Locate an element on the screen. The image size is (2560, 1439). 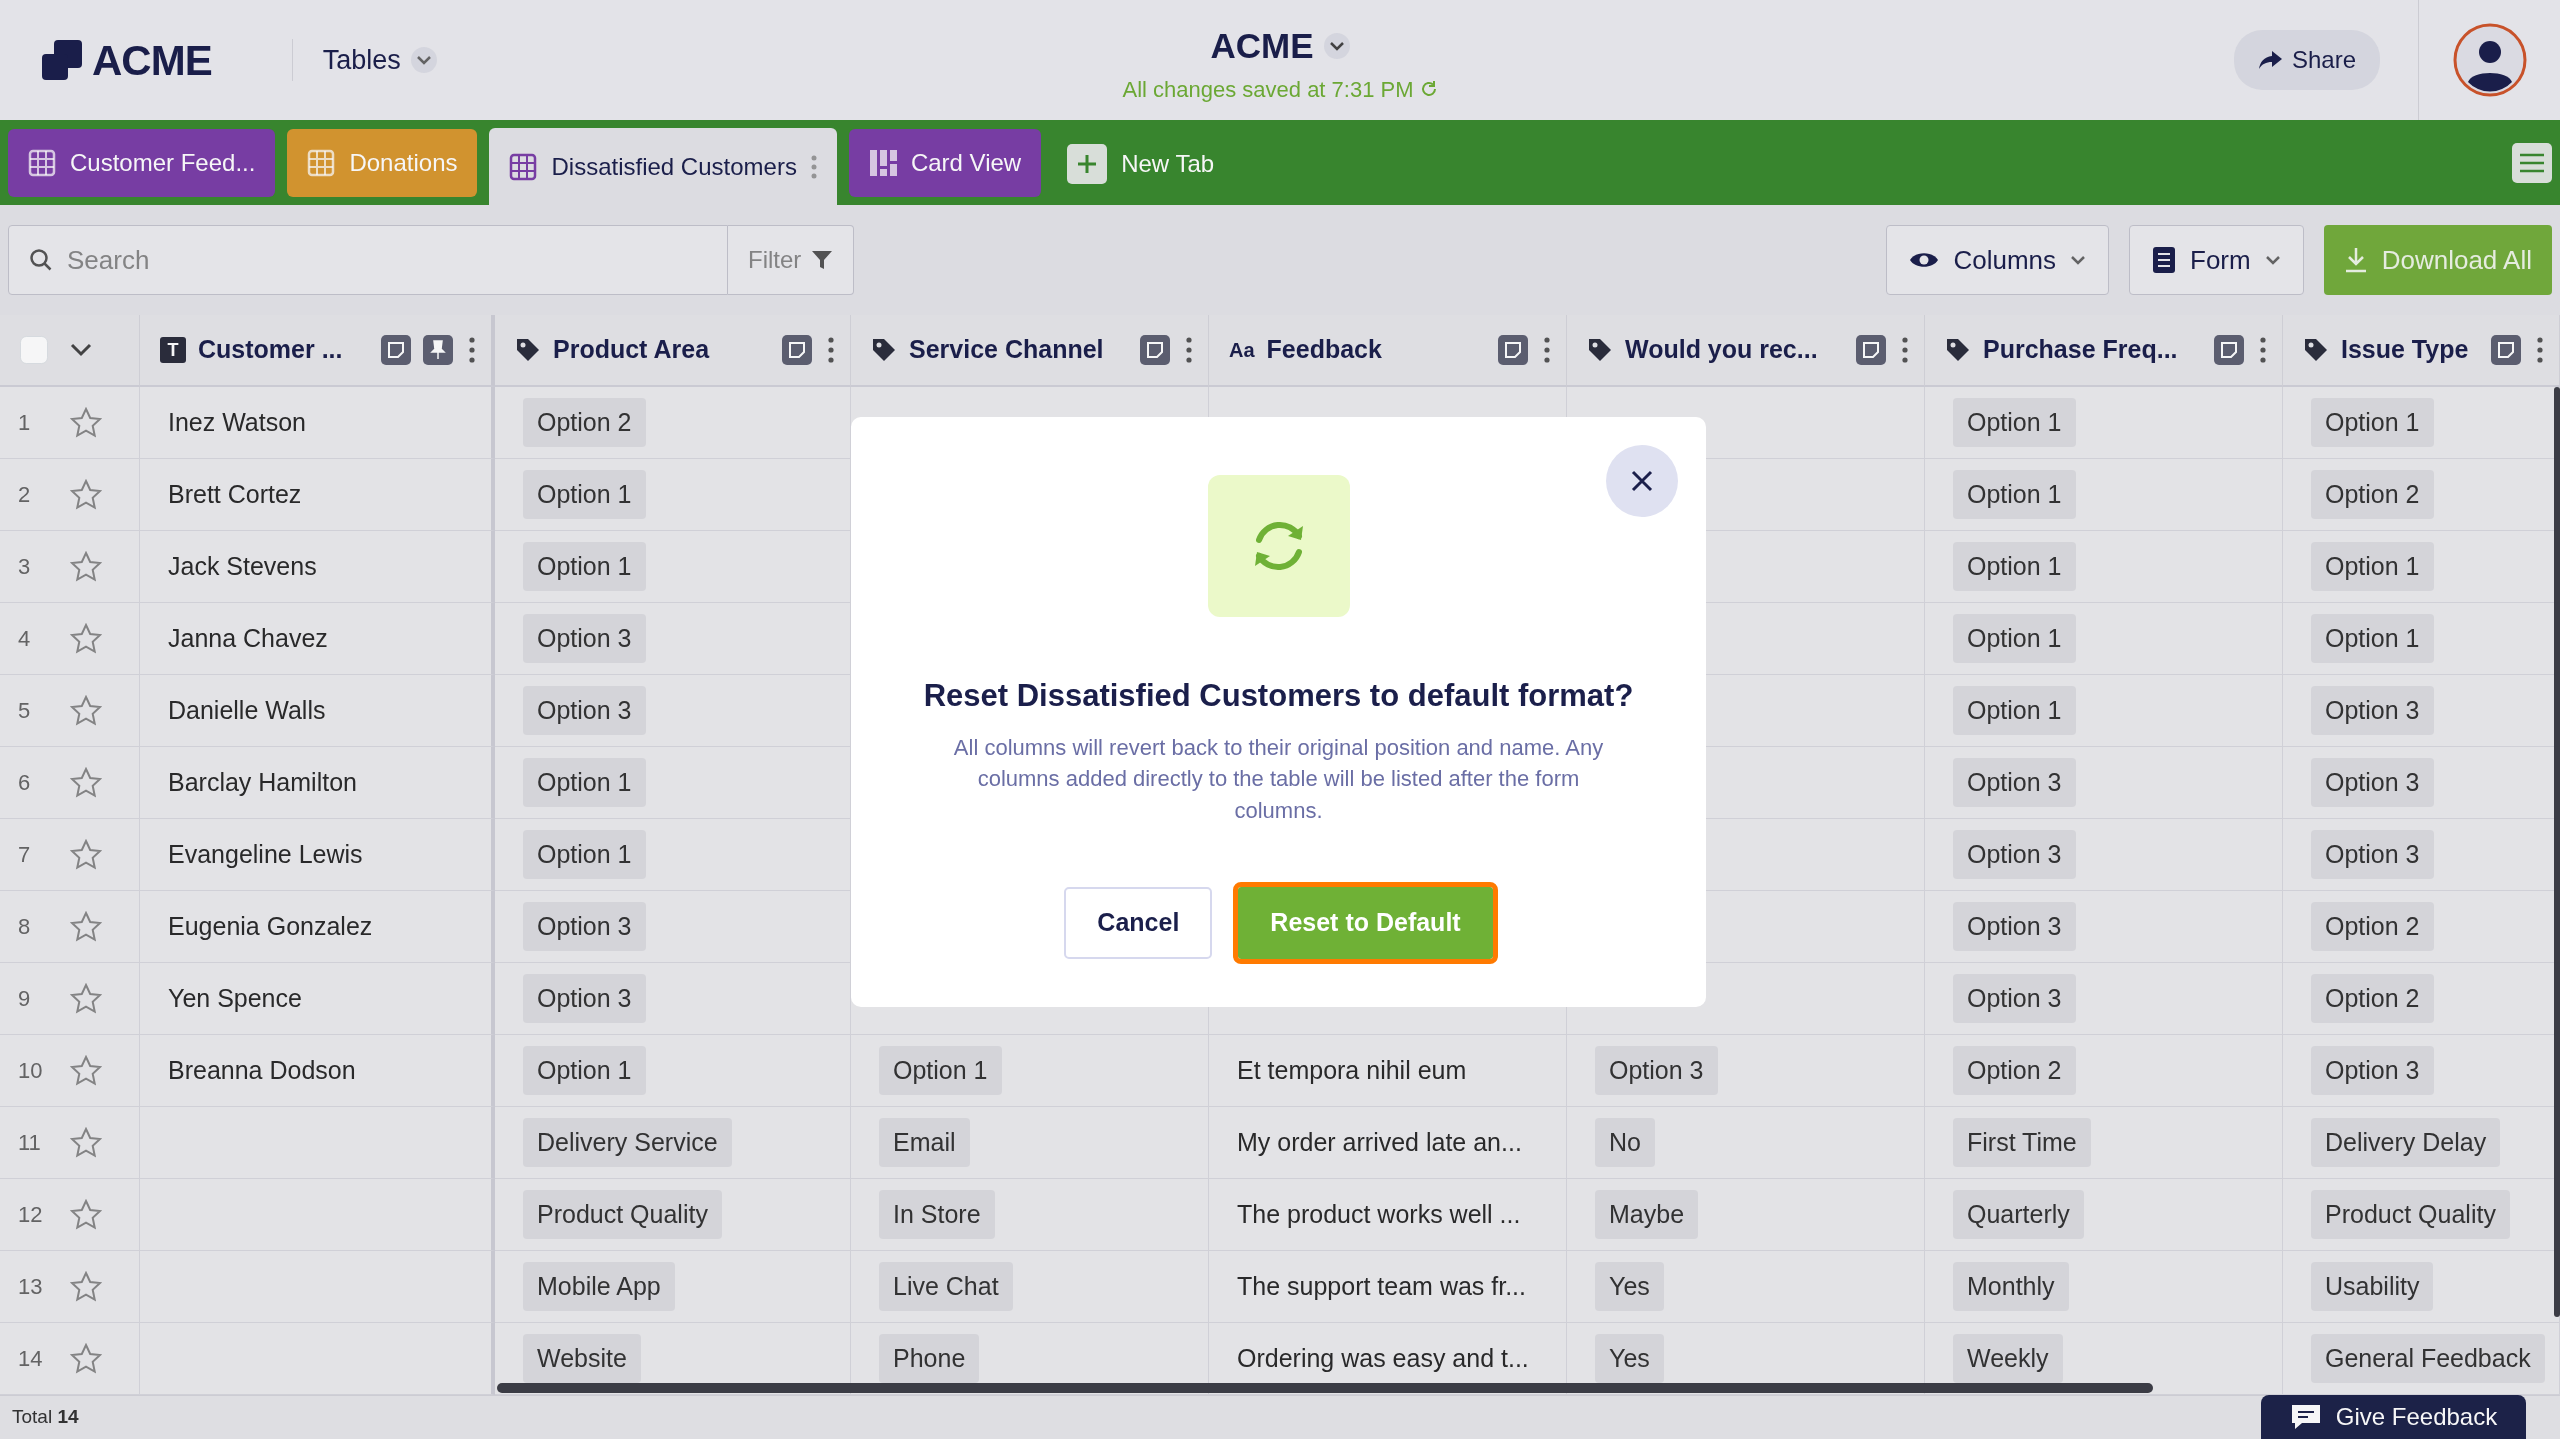
search-field: Search is located at coordinates (367, 260).